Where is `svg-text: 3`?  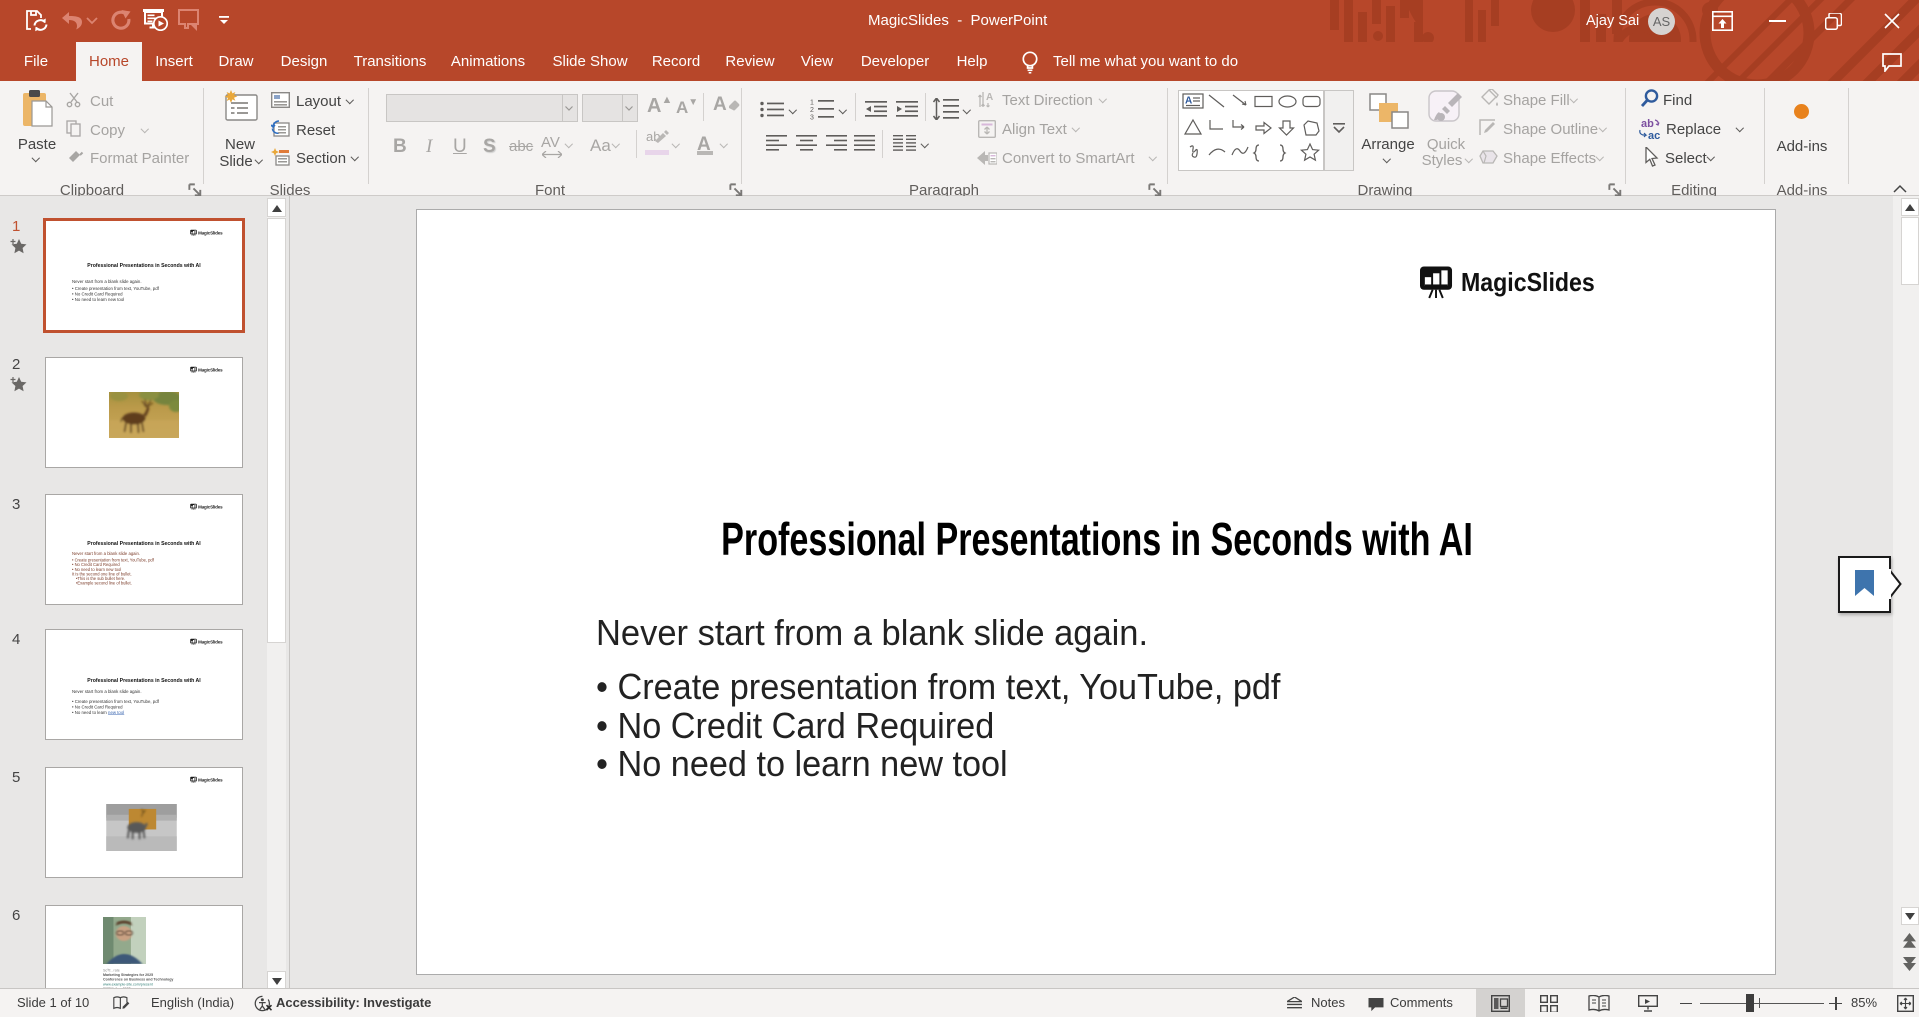 svg-text: 3 is located at coordinates (812, 118).